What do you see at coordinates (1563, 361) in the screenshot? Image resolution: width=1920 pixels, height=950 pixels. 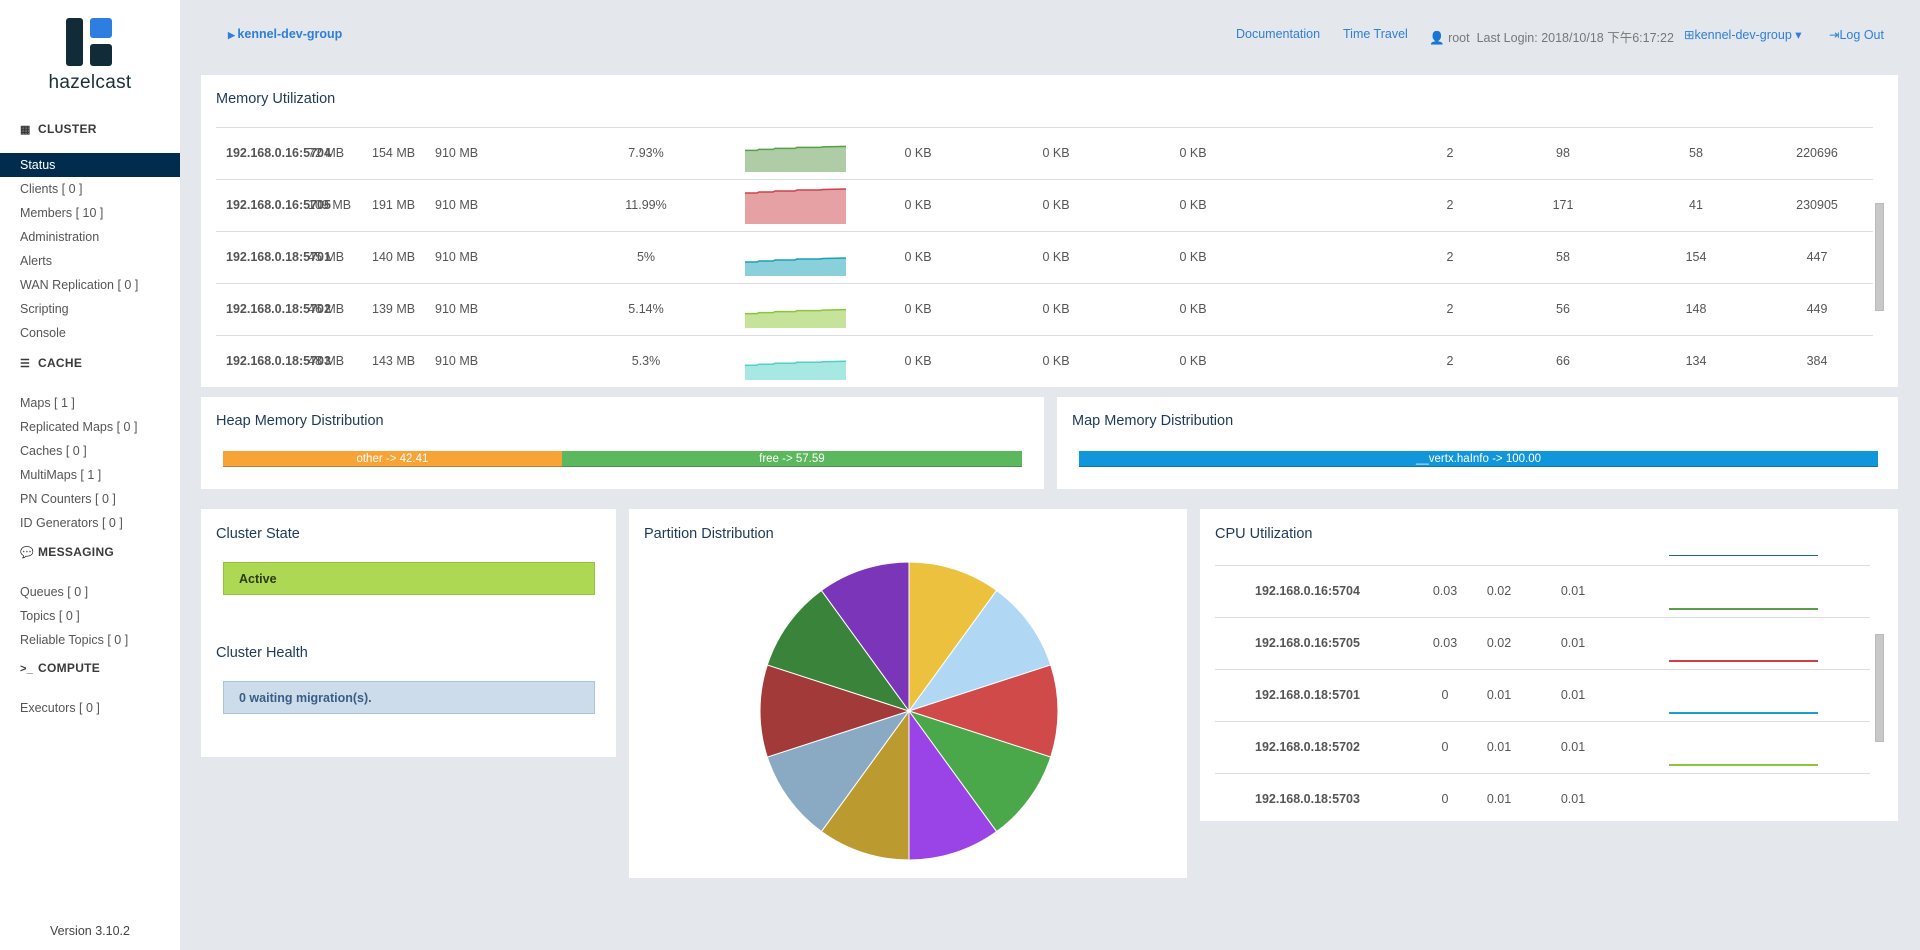 I see `cell-n2: 66` at bounding box center [1563, 361].